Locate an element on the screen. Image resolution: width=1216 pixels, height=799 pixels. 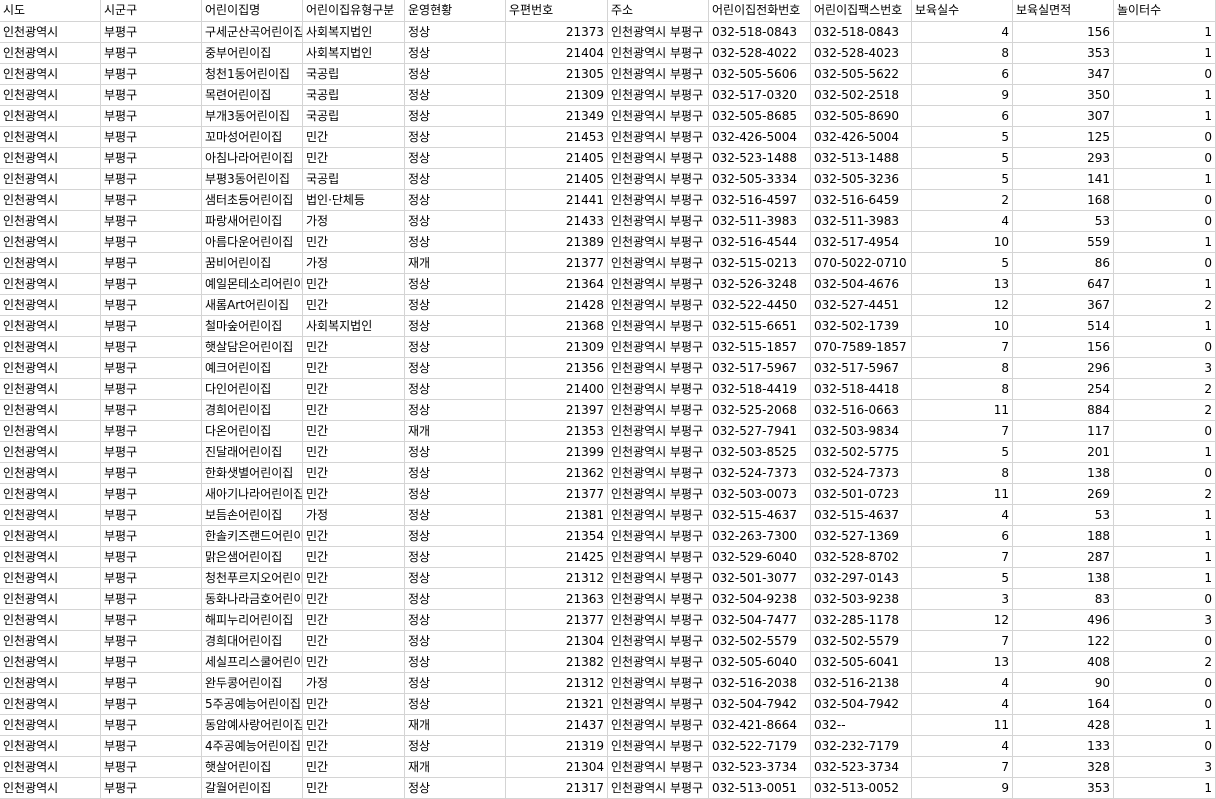
cell-area: 350 is located at coordinates (1063, 95).